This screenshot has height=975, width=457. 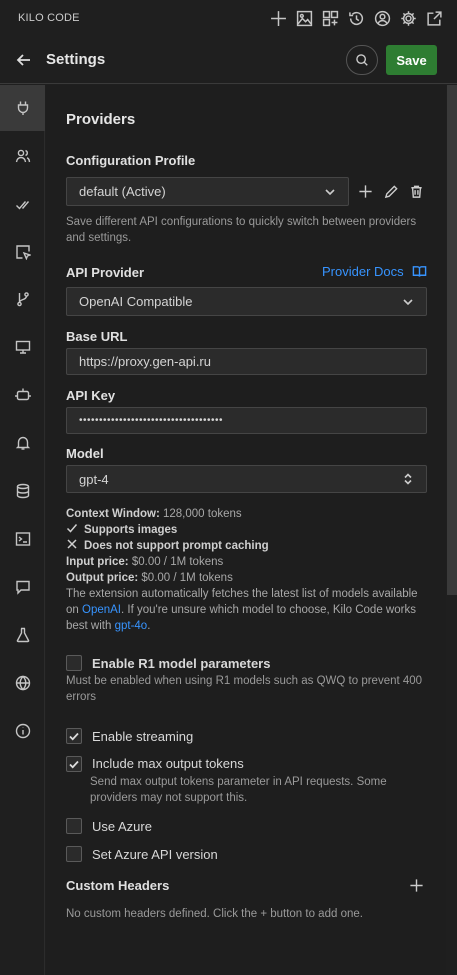 I want to click on chat-icon, so click(x=22, y=587).